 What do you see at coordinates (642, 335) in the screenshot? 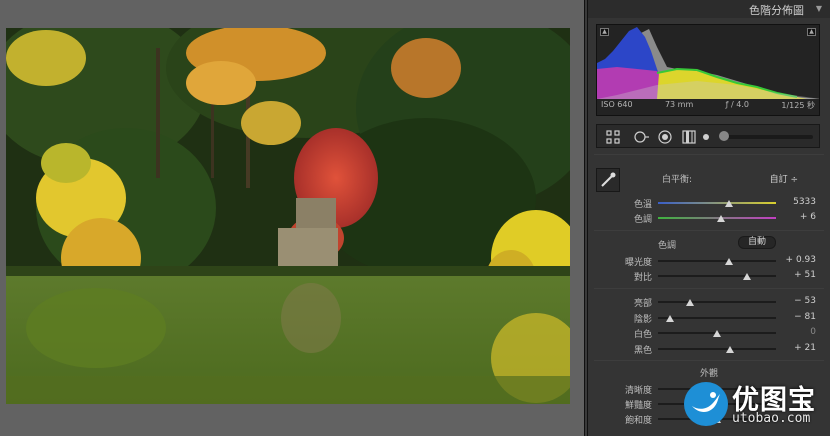
I see `whites-label: 白色` at bounding box center [642, 335].